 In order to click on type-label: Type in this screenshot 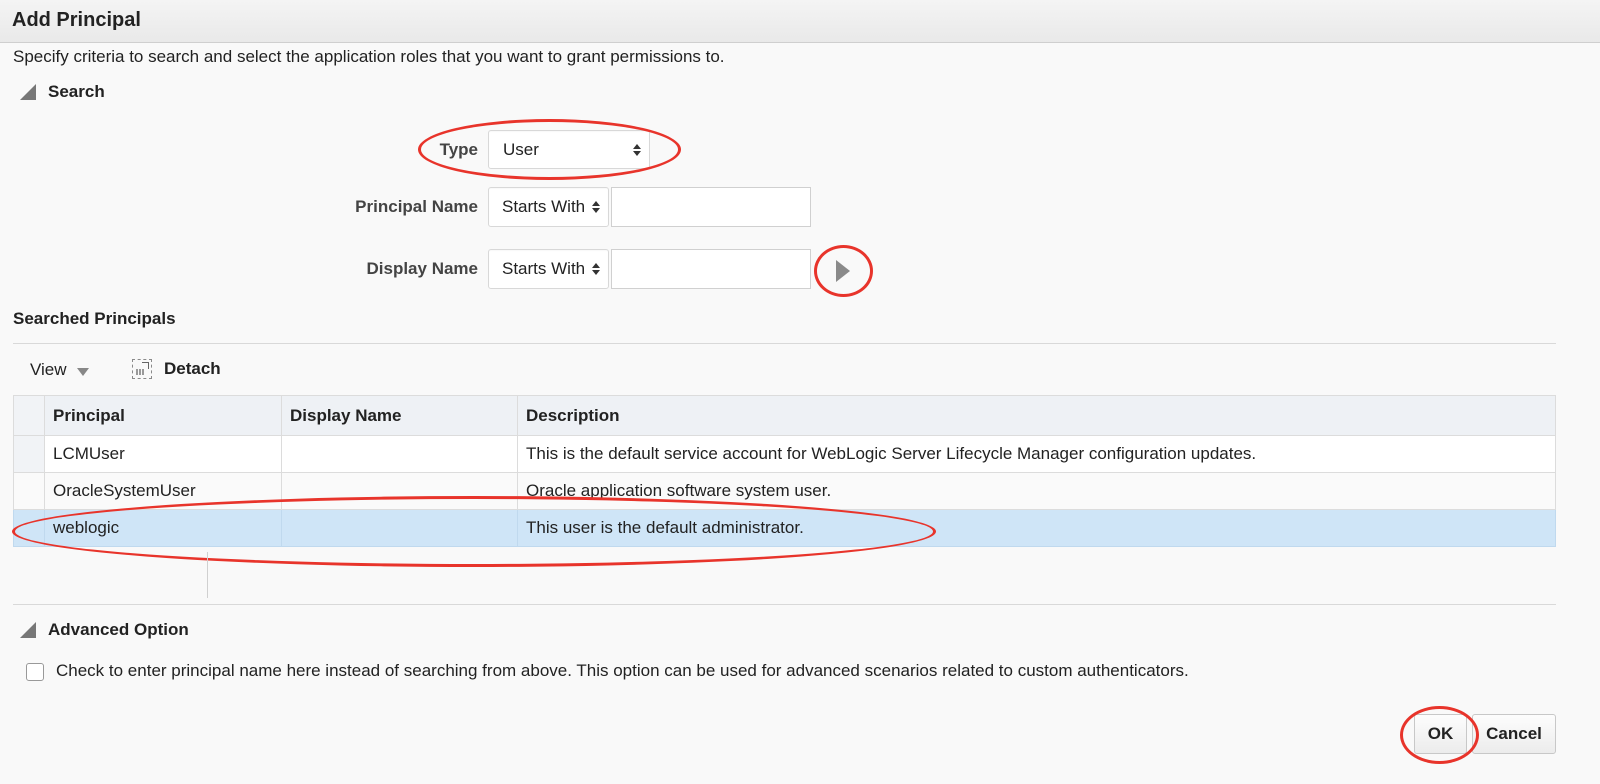, I will do `click(458, 149)`.